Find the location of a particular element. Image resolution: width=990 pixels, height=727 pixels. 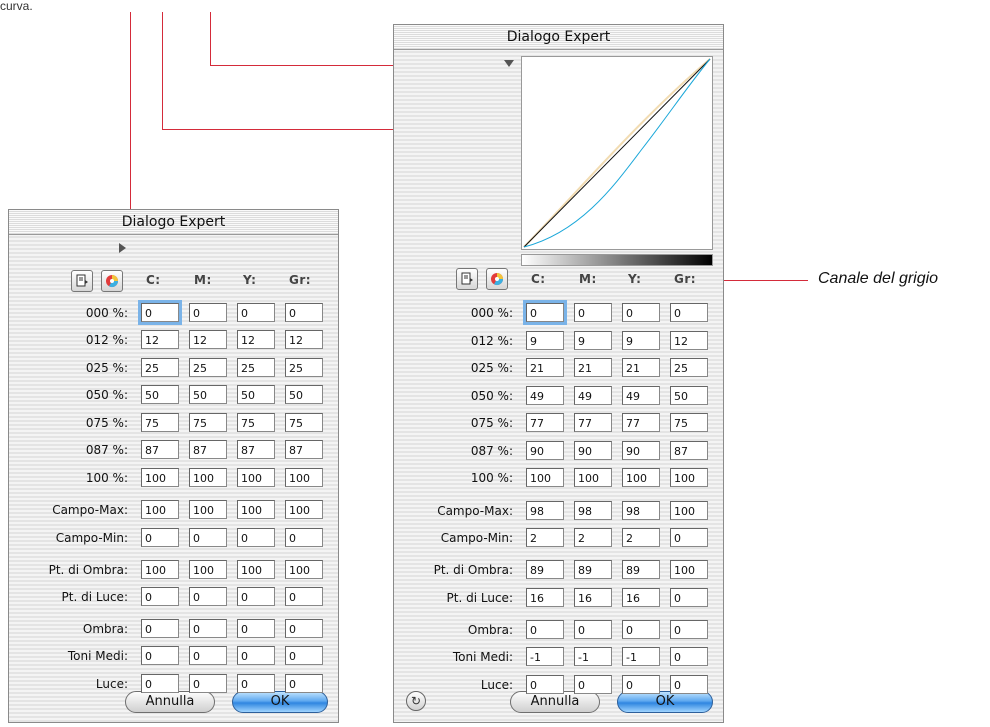

value-field-y: 25 is located at coordinates (256, 367).